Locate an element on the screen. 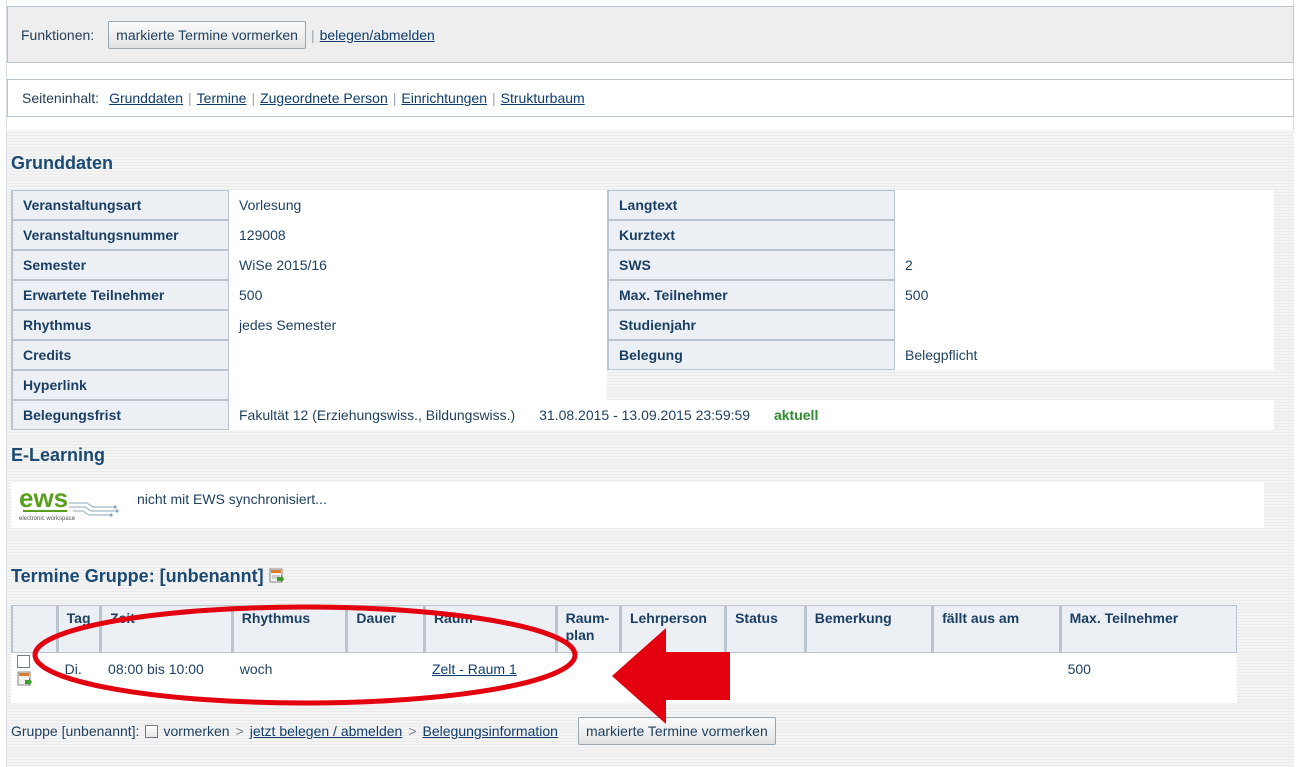  field-label: Erwartete Teilnehmer is located at coordinates (120, 295).